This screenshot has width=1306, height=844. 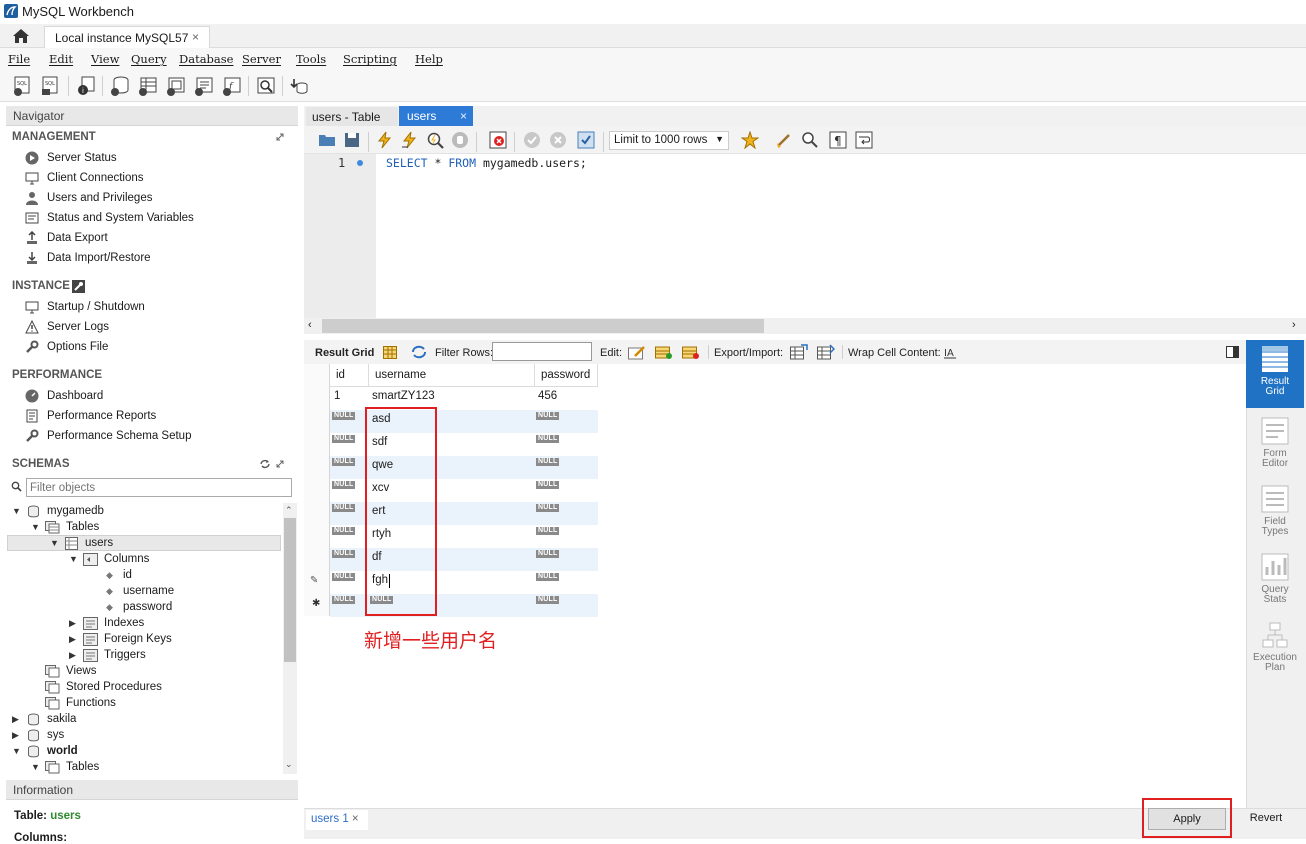 I want to click on rollback-icon, so click(x=558, y=140).